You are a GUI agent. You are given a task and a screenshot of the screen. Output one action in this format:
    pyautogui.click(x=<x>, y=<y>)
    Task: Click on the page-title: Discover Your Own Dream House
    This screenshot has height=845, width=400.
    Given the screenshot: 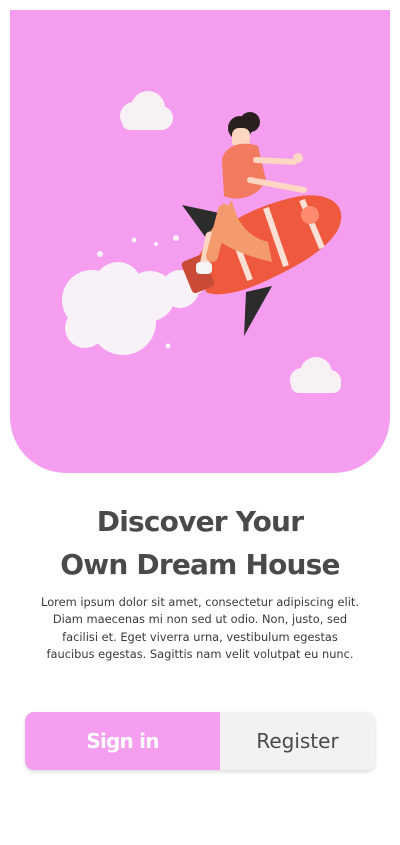 What is the action you would take?
    pyautogui.click(x=200, y=543)
    